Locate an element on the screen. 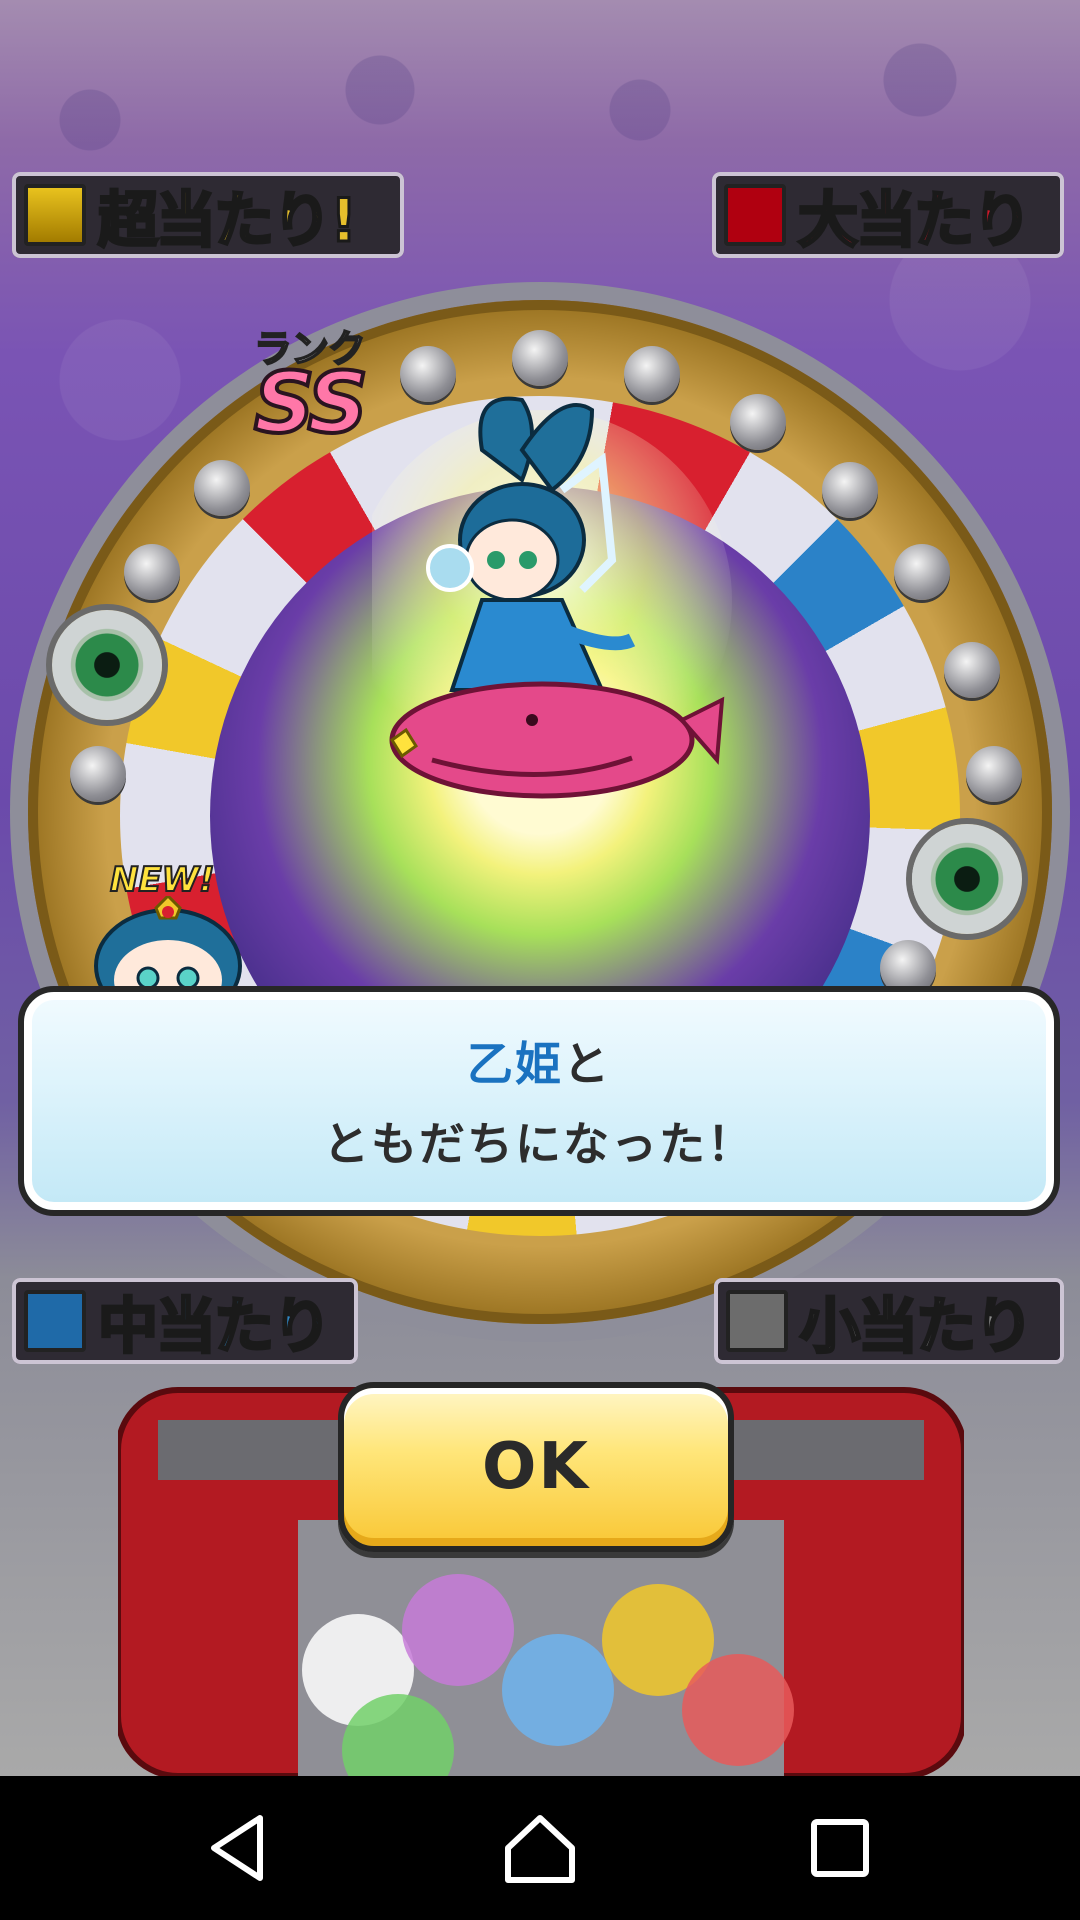  recents-square-icon is located at coordinates (840, 1848).